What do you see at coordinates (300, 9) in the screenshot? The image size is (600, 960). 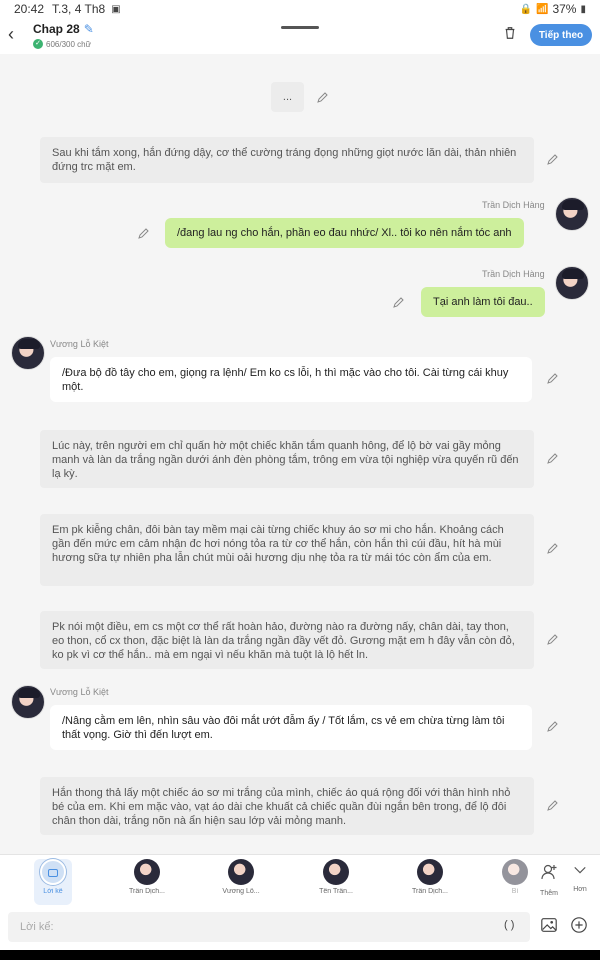 I see `status-bar: 20:42 T.3, 4 Th8 ▣ 🔒 📶 37% ▮` at bounding box center [300, 9].